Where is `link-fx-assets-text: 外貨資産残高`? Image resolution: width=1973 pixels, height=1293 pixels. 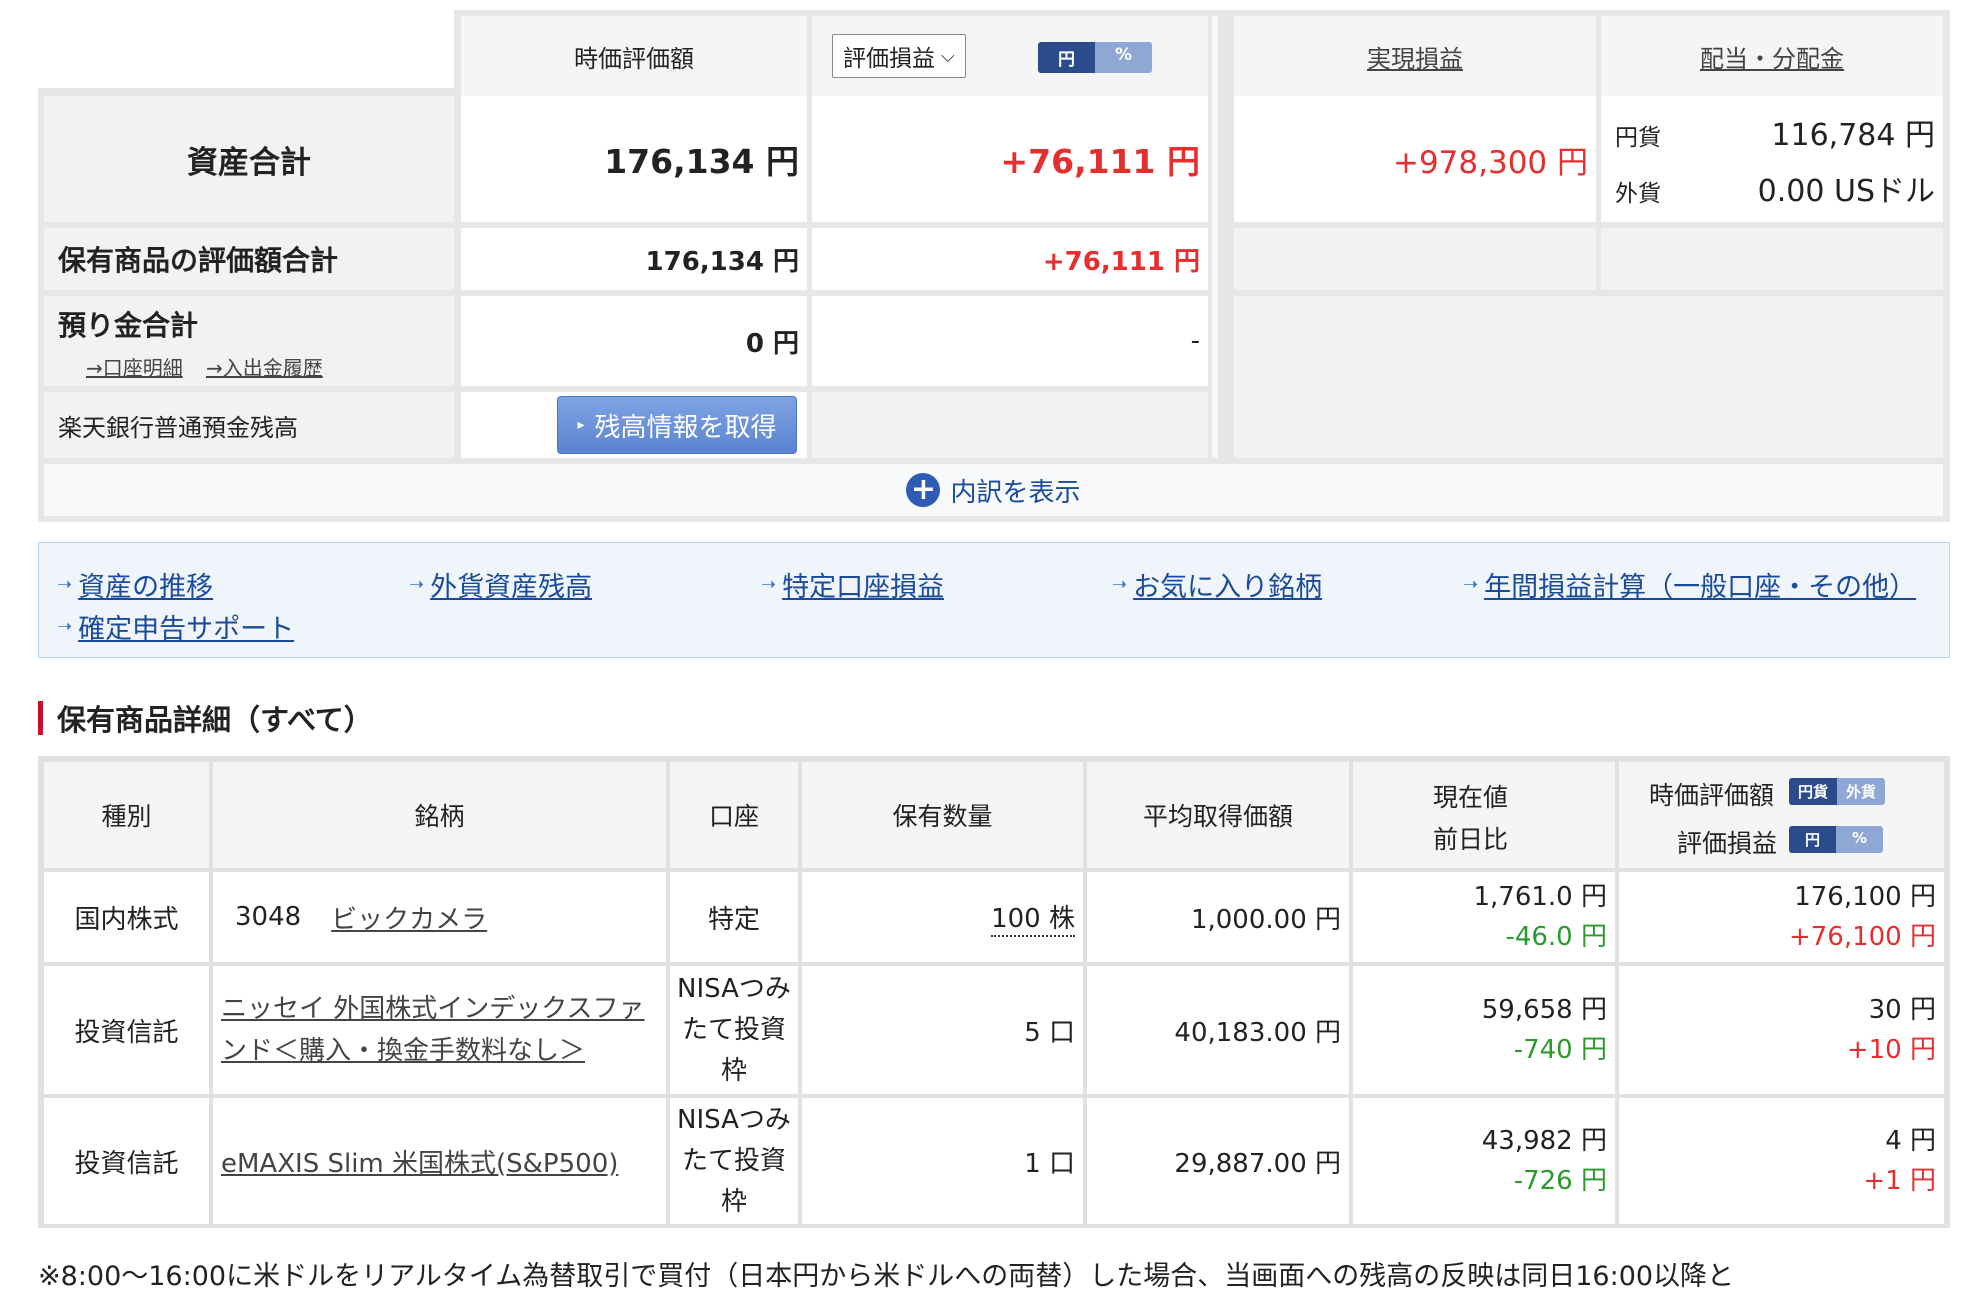 link-fx-assets-text: 外貨資産残高 is located at coordinates (511, 584).